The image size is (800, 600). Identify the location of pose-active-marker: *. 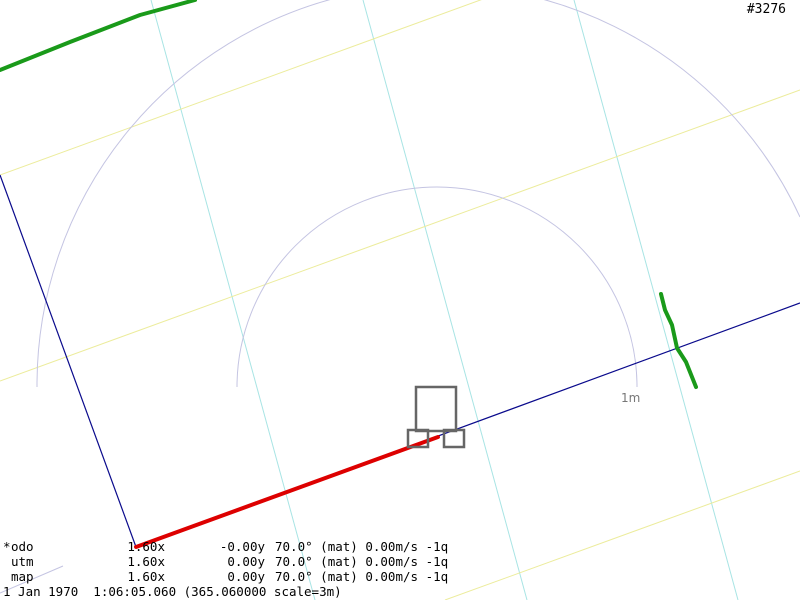
(7, 546).